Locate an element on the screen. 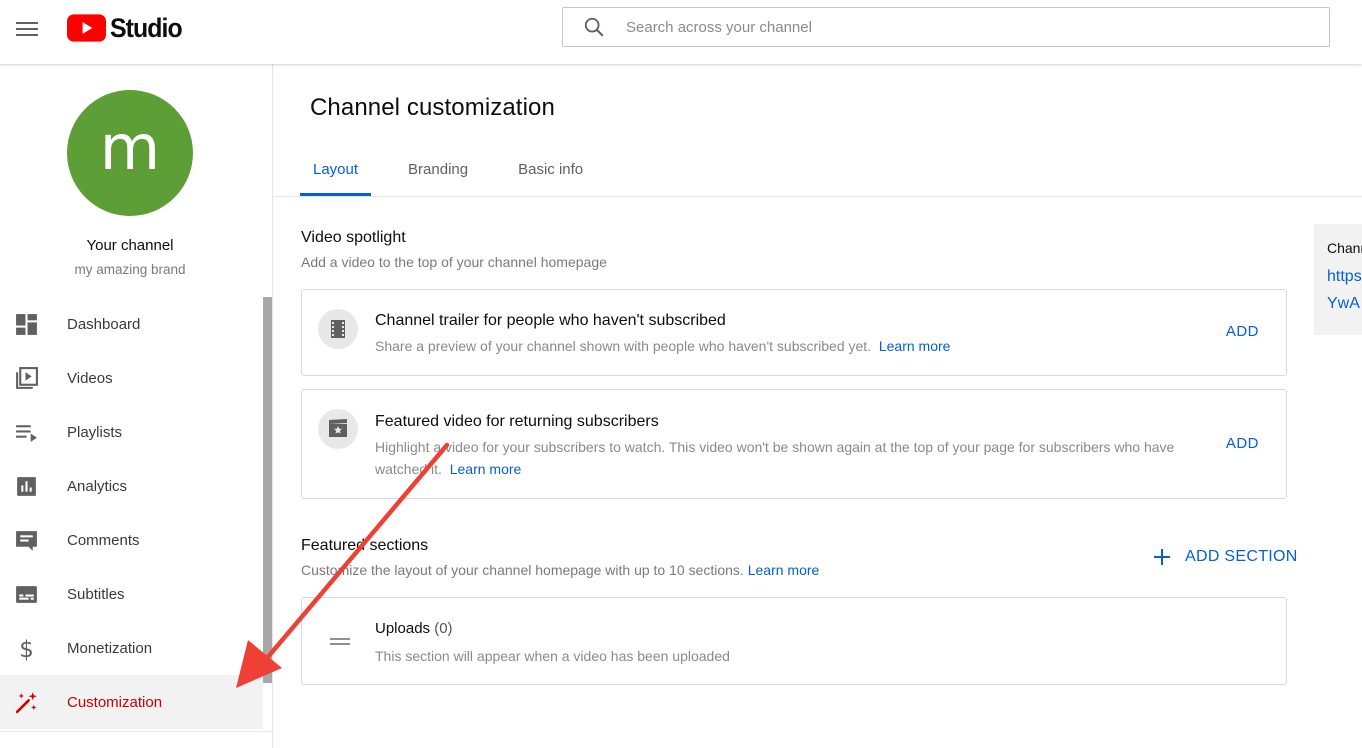 The image size is (1362, 748). sidebar-item-label: Dashboard is located at coordinates (104, 324).